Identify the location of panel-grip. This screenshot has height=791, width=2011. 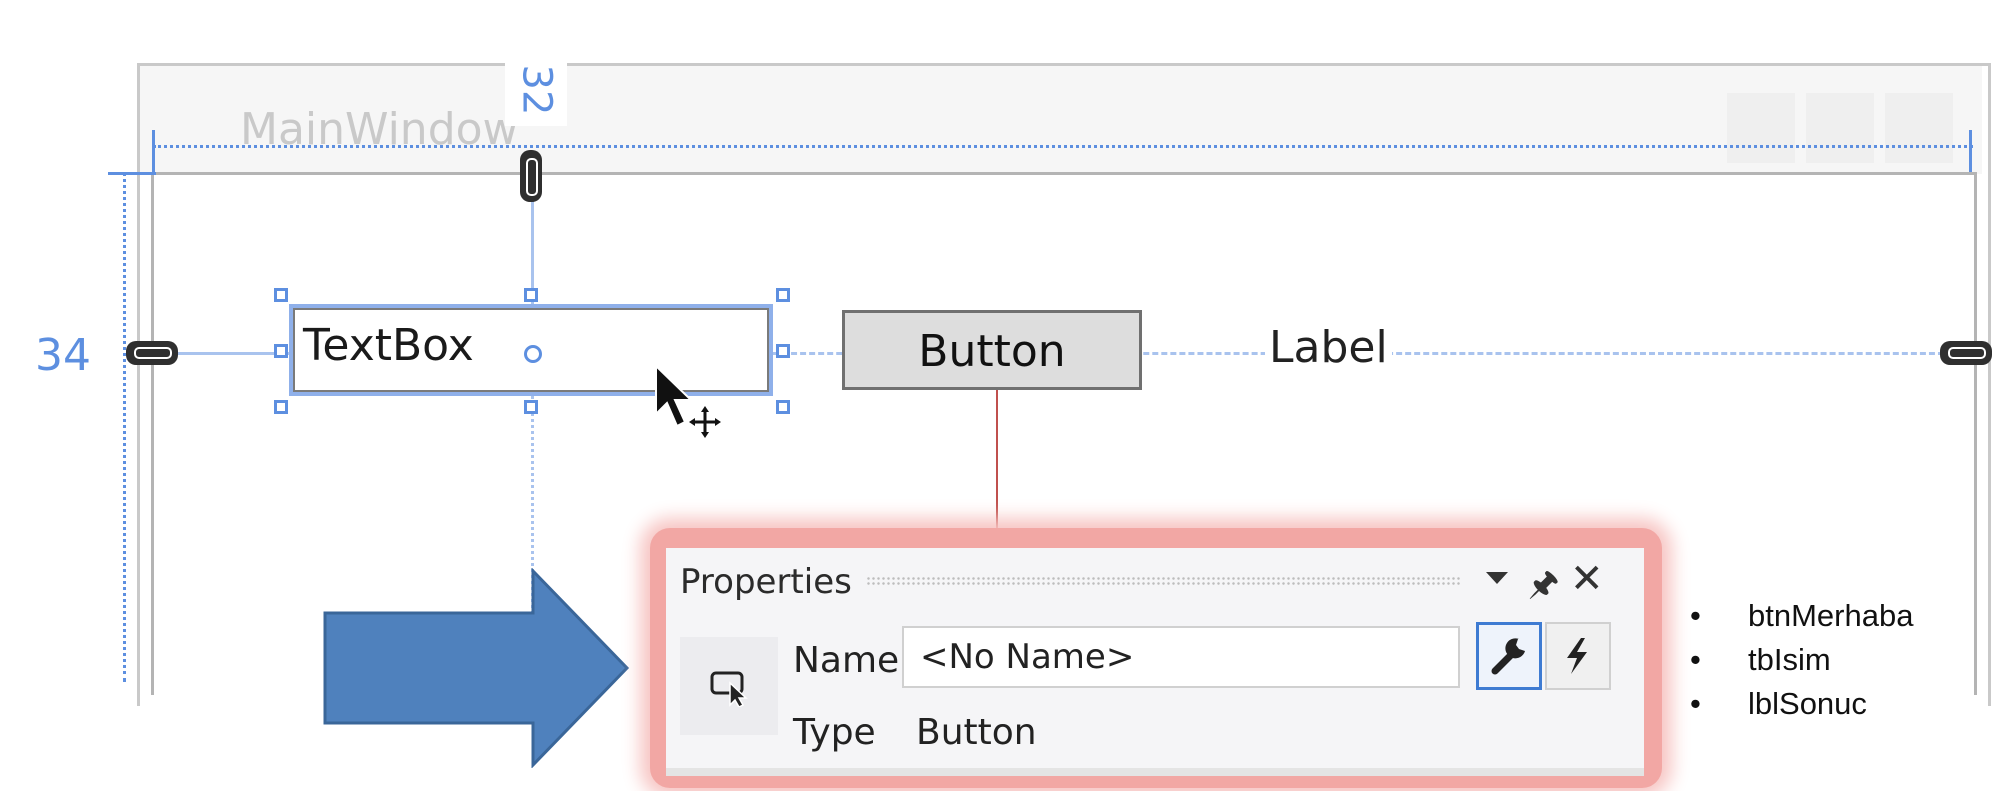
(1163, 581).